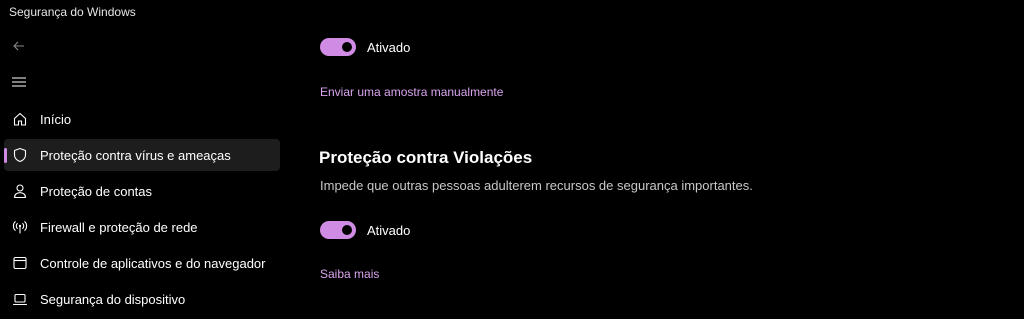  I want to click on browser-window-icon, so click(20, 263).